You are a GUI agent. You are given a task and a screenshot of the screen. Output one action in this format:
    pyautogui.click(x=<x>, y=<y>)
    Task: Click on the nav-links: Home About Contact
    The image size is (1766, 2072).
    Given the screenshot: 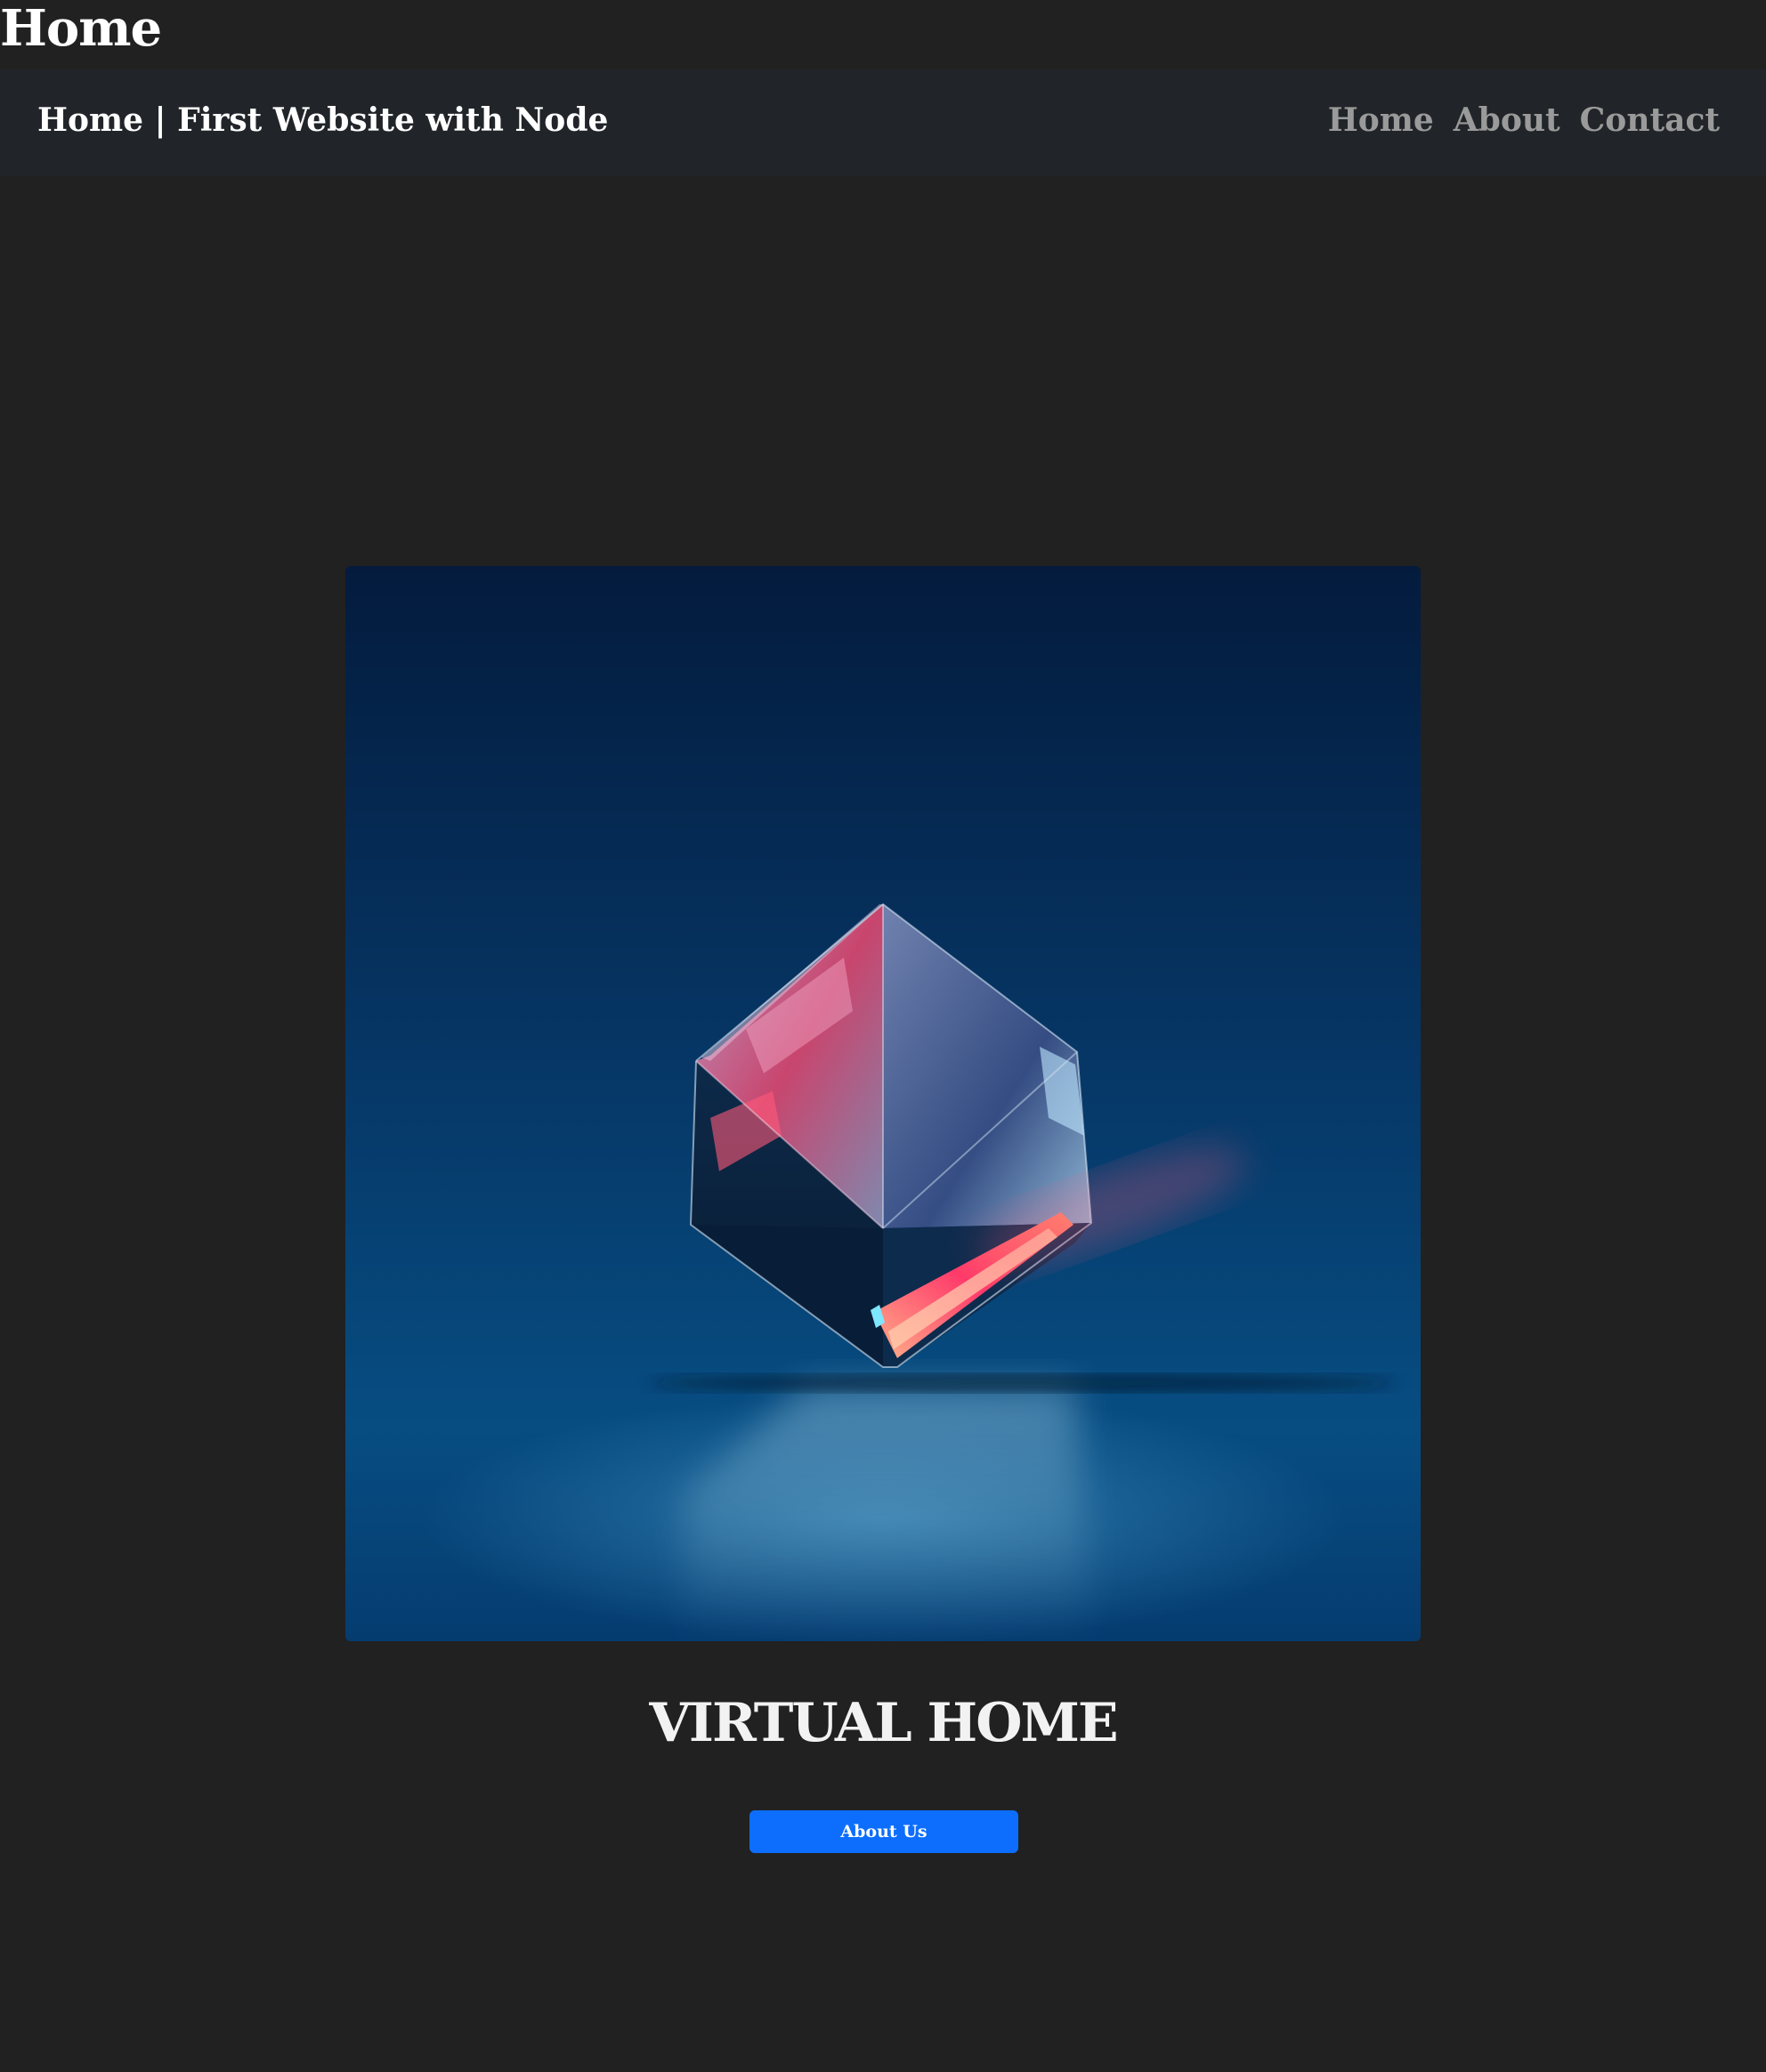 What is the action you would take?
    pyautogui.click(x=1524, y=120)
    